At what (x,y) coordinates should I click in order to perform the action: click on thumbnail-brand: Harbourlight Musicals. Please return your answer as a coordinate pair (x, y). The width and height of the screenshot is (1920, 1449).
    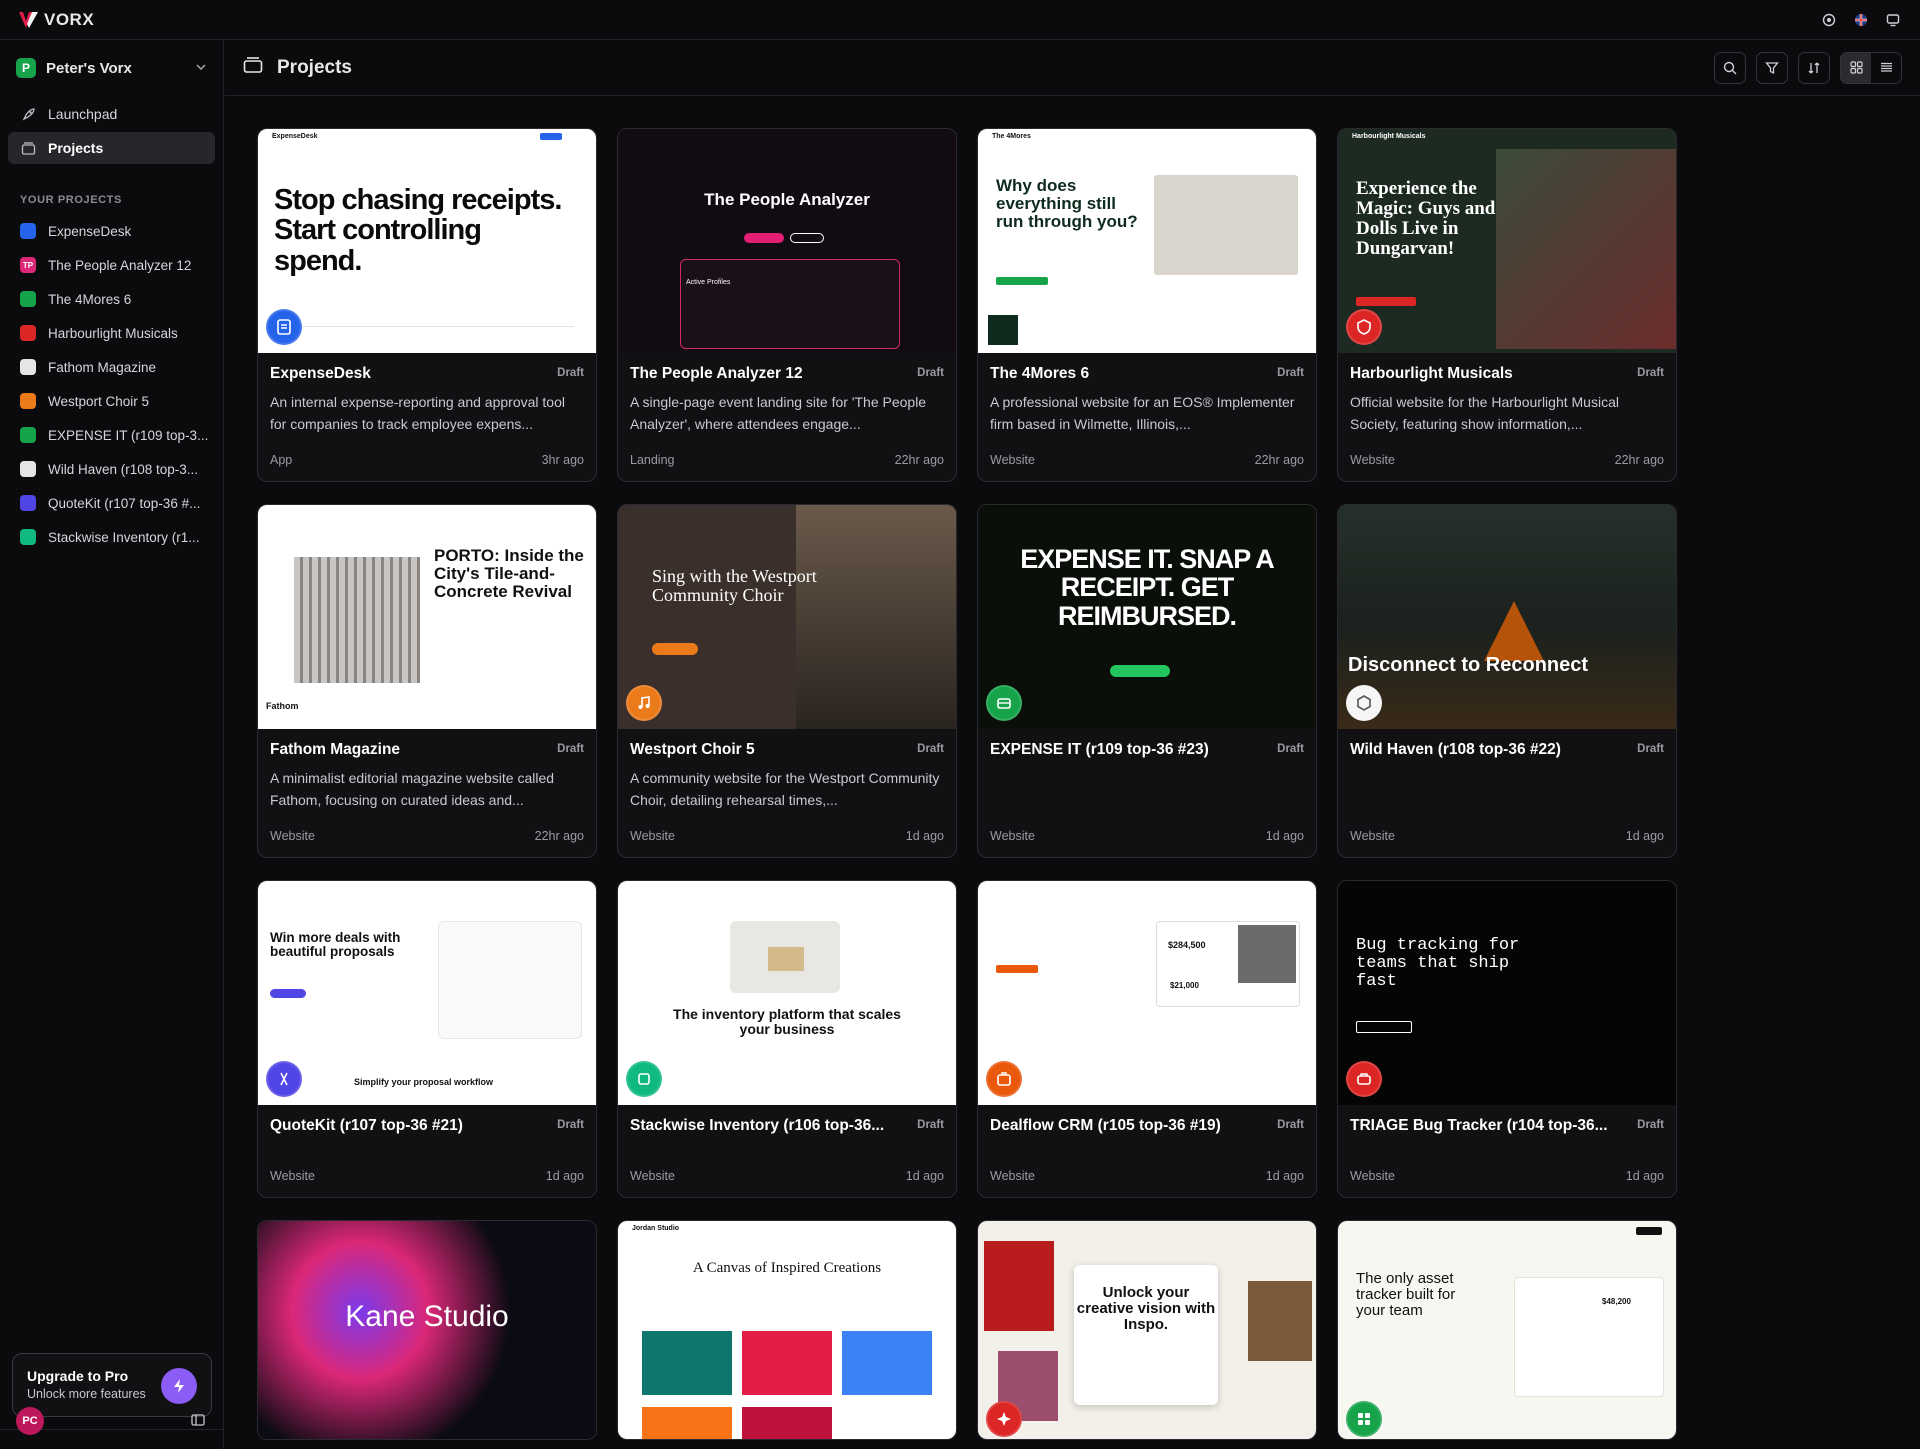
    Looking at the image, I should click on (1389, 136).